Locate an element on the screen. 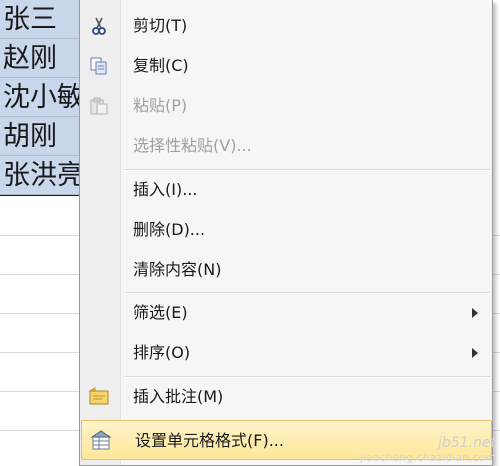 The width and height of the screenshot is (500, 466). menu-item-label: 剪切(T) is located at coordinates (160, 25).